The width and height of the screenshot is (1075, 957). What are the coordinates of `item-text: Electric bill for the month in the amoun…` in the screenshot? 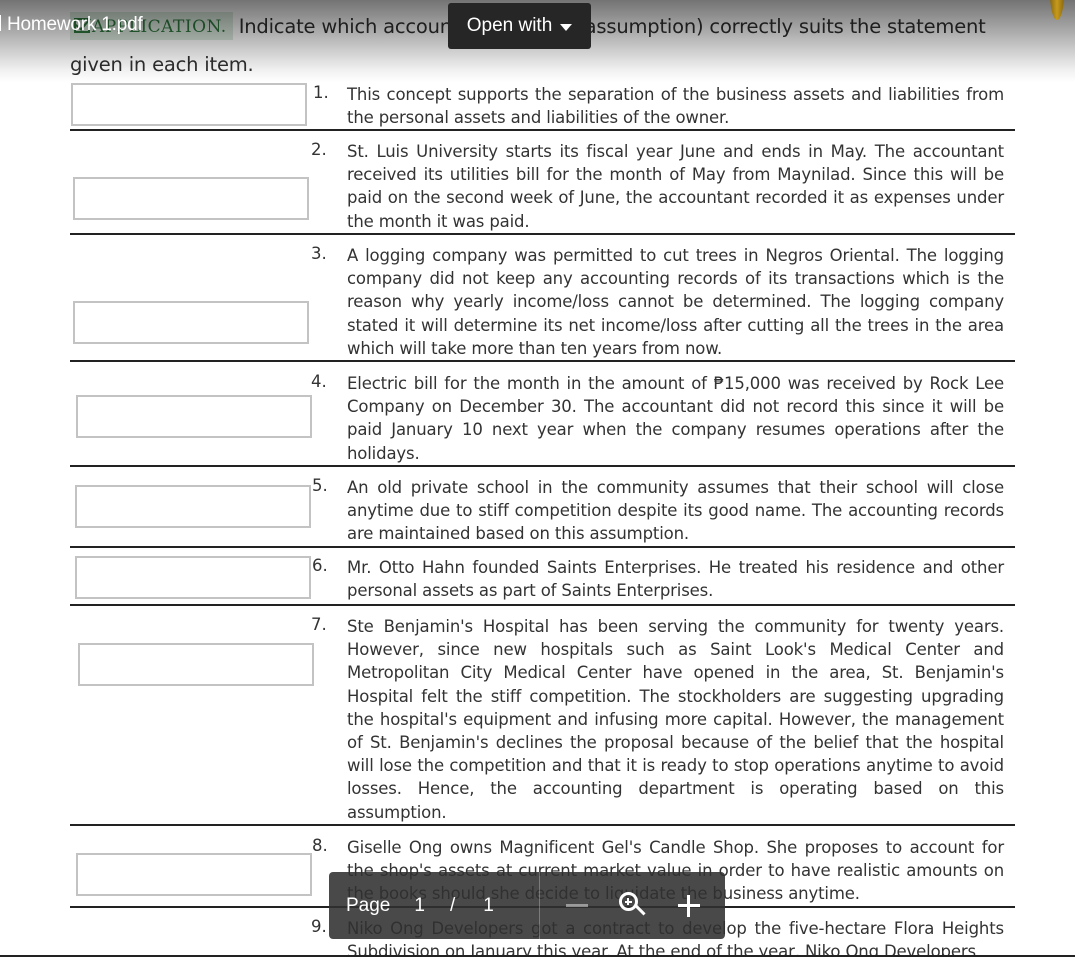 It's located at (675, 418).